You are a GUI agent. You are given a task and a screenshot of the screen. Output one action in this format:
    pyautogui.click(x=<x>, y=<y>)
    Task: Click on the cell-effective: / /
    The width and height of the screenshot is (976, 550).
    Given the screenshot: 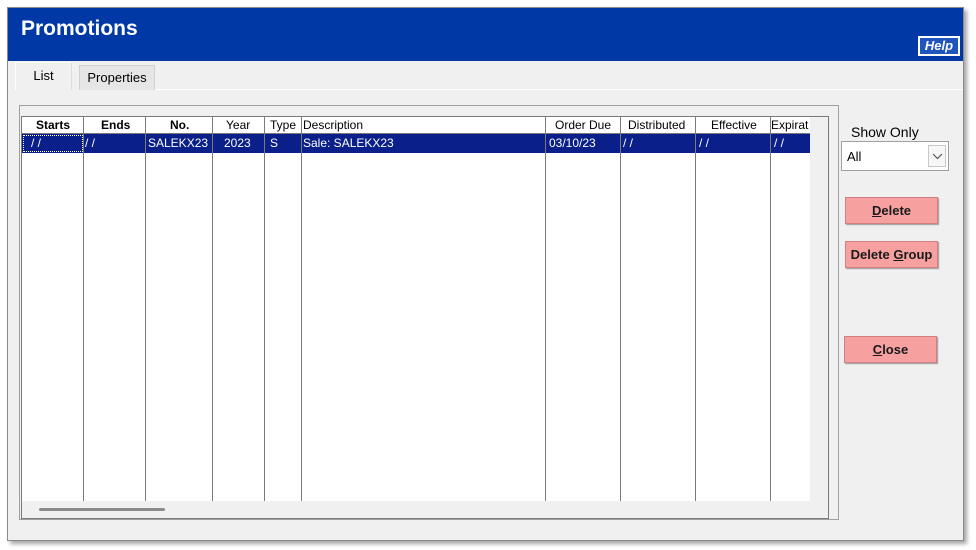 What is the action you would take?
    pyautogui.click(x=734, y=143)
    